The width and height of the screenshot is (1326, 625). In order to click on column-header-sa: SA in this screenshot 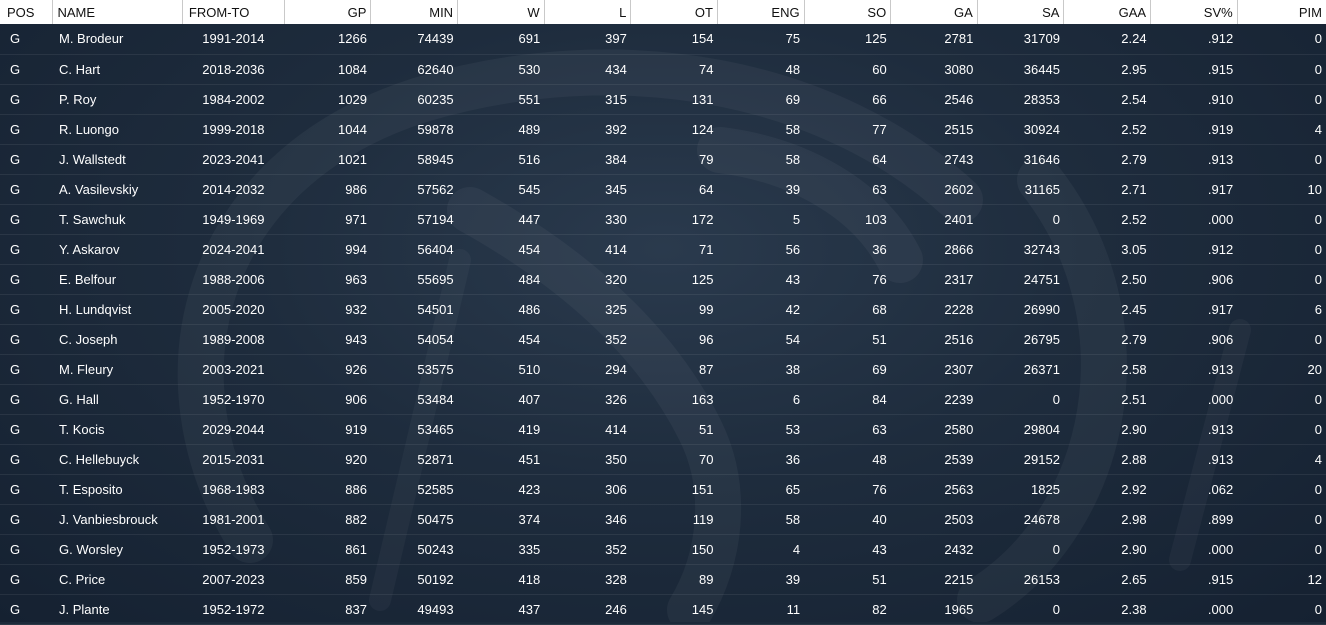, I will do `click(1021, 12)`.